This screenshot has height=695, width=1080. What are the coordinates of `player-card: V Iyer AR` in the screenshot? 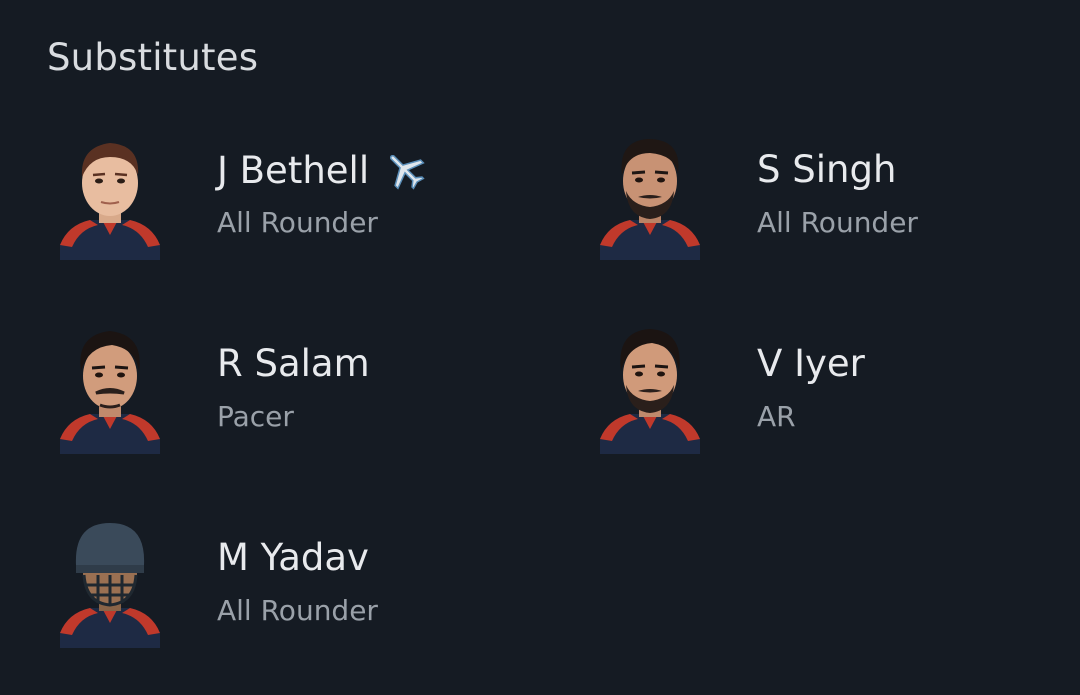 It's located at (780, 389).